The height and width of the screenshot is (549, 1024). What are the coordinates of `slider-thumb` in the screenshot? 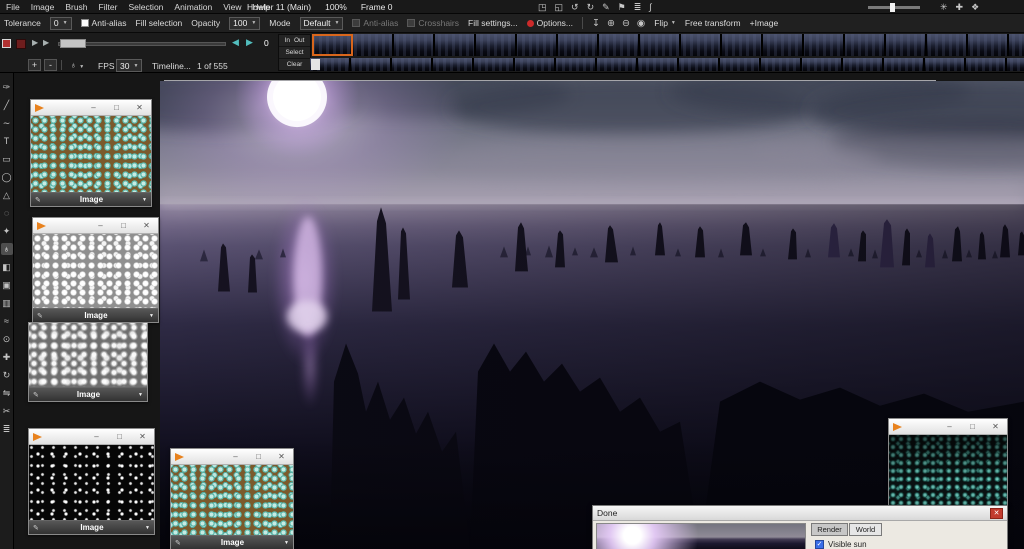 It's located at (892, 7).